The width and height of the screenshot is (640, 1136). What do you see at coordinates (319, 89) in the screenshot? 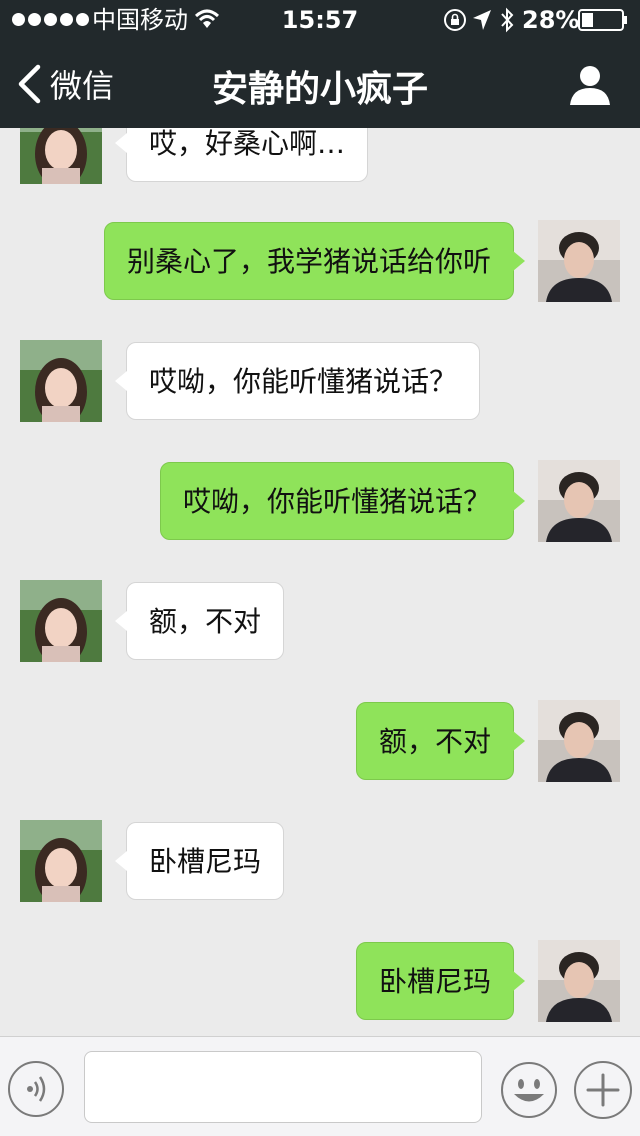
I see `chat-title: 安静的小疯子` at bounding box center [319, 89].